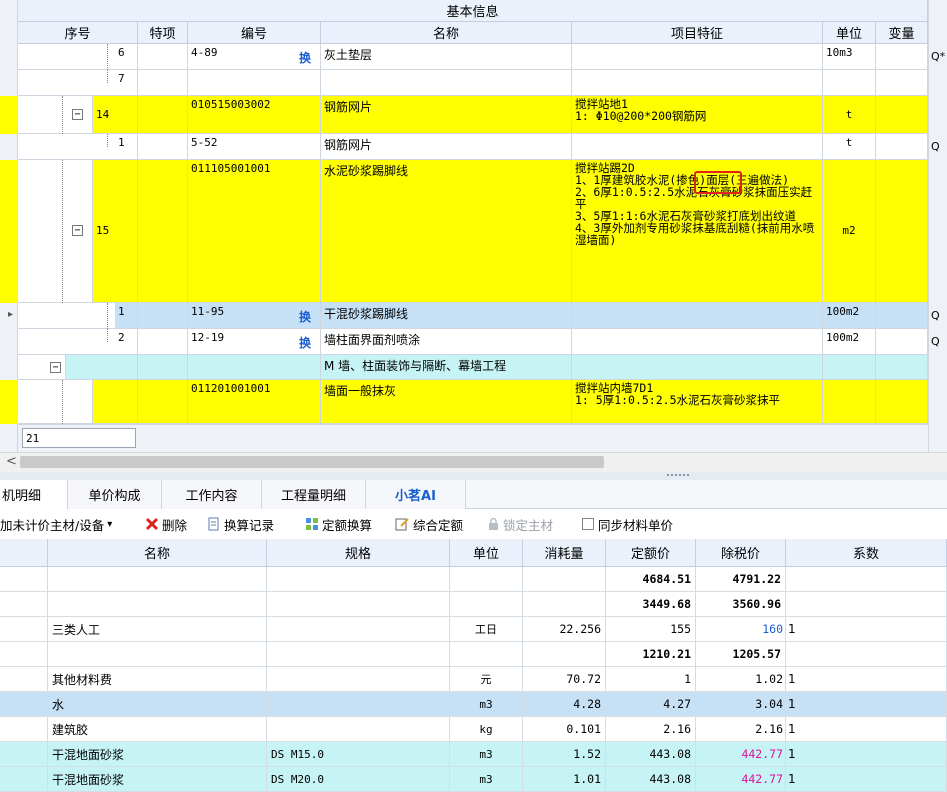  I want to click on col-spec: 规格, so click(358, 553).